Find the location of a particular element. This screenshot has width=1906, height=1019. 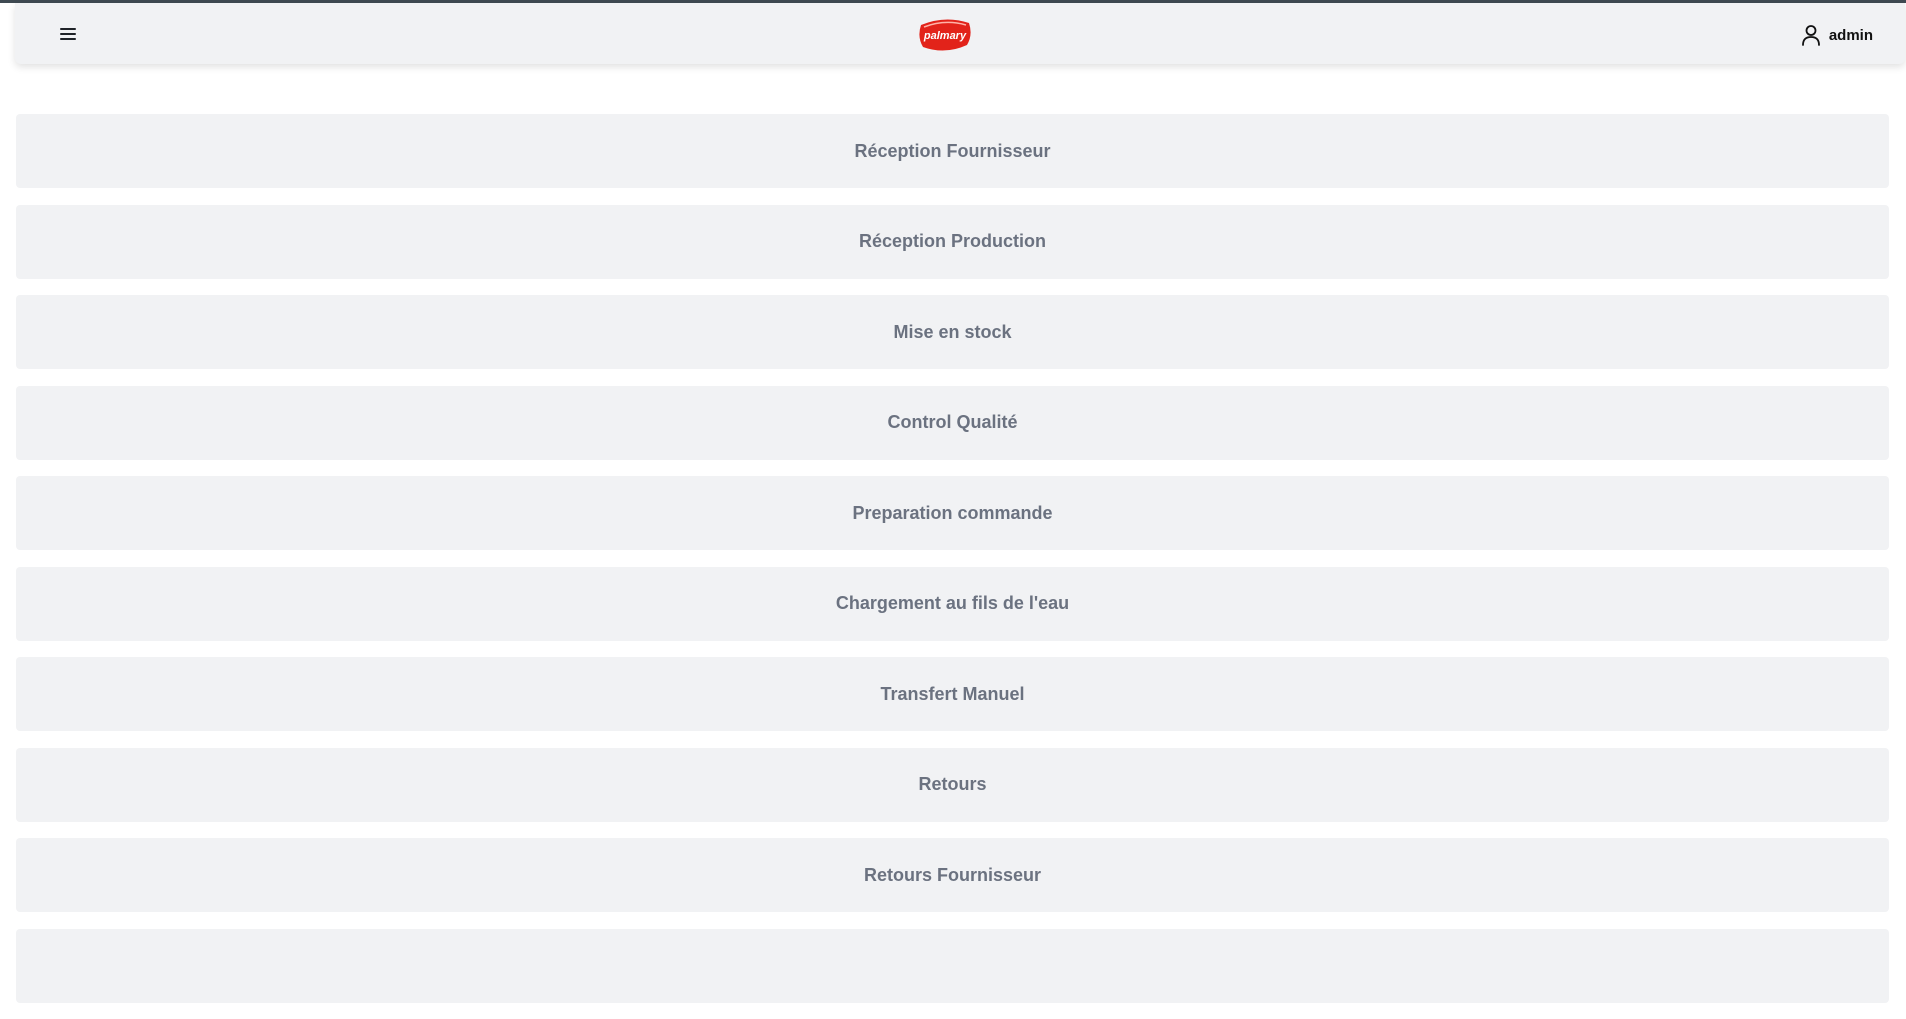

menu-item-label: Réception Fournisseur is located at coordinates (952, 150).